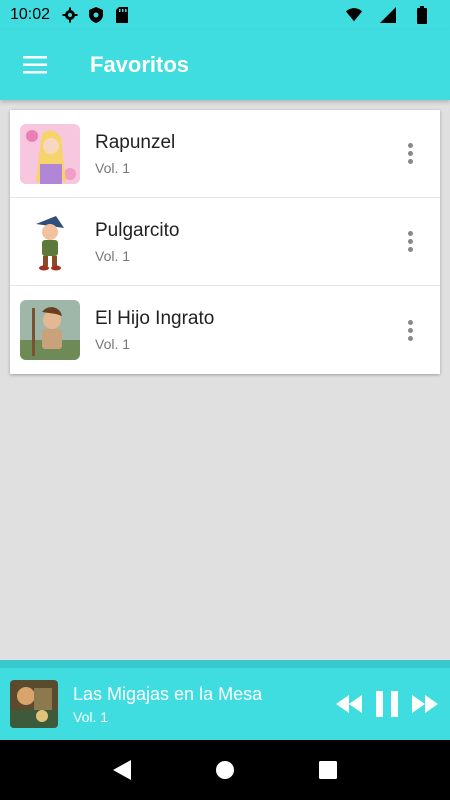  I want to click on status-bar: 10:02, so click(225, 15).